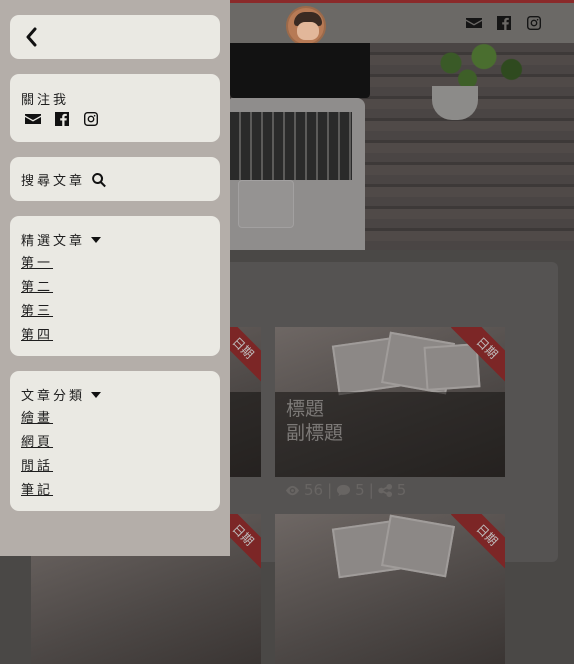 Image resolution: width=574 pixels, height=664 pixels. I want to click on follow-label: 關注我, so click(45, 100).